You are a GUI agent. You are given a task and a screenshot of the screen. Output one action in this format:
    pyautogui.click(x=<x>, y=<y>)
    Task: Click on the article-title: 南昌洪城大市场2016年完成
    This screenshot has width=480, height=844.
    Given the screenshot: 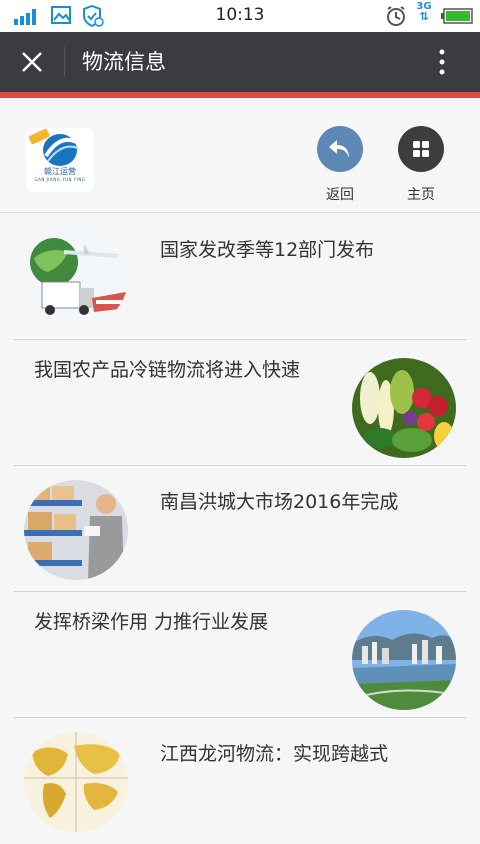 What is the action you would take?
    pyautogui.click(x=279, y=502)
    